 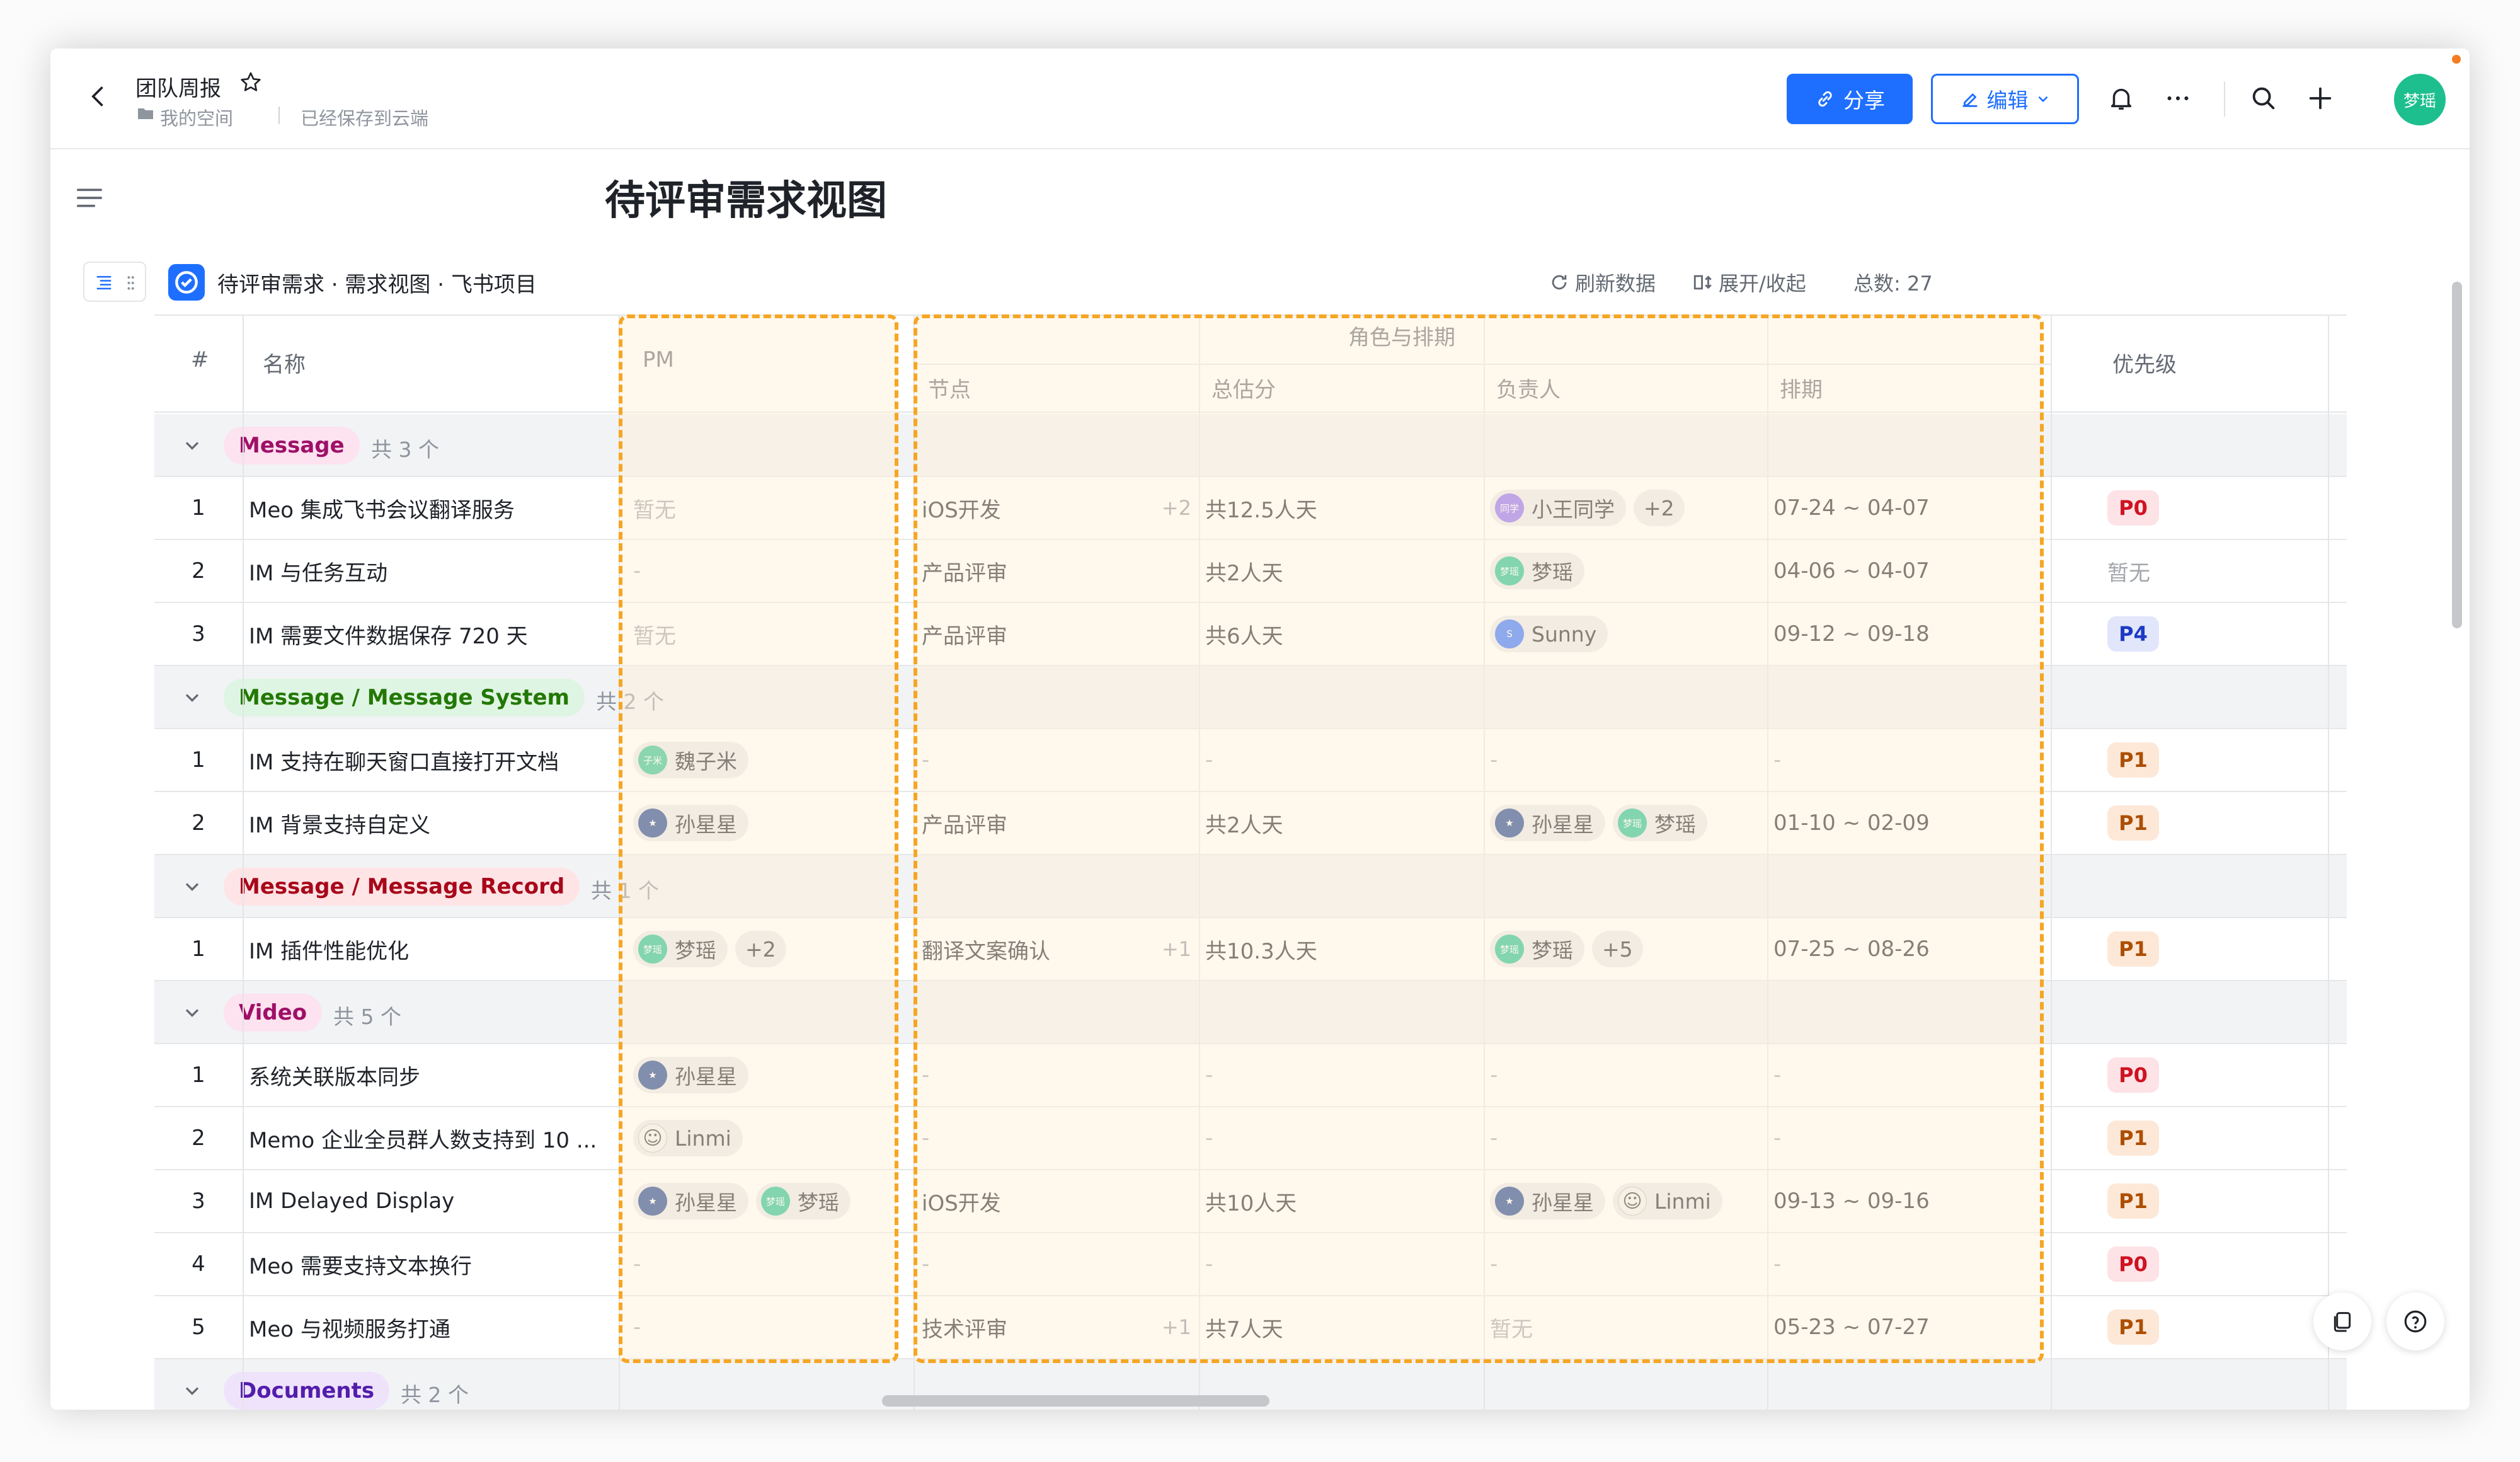 What do you see at coordinates (439, 949) in the screenshot?
I see `requirement-name: IM 插件性能优化` at bounding box center [439, 949].